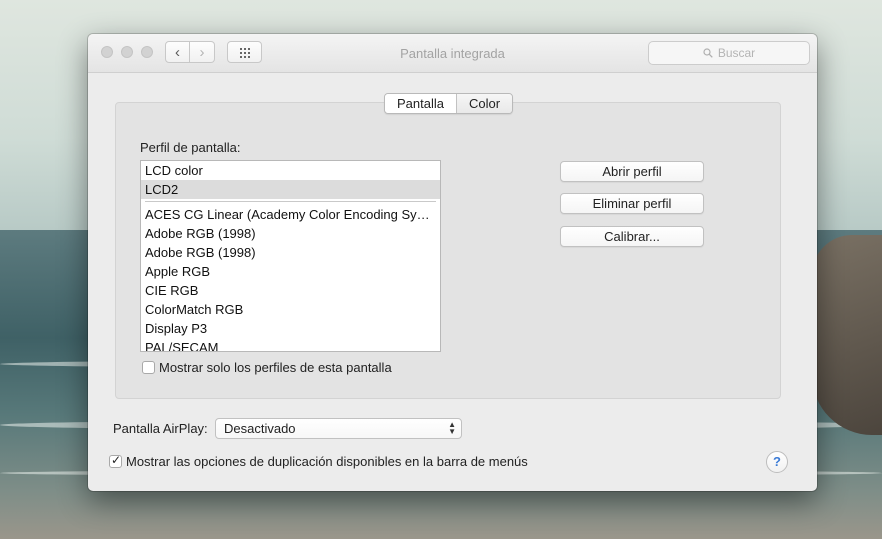 The width and height of the screenshot is (882, 539). I want to click on airplay-popup: Desactivado ▲ ▼, so click(338, 428).